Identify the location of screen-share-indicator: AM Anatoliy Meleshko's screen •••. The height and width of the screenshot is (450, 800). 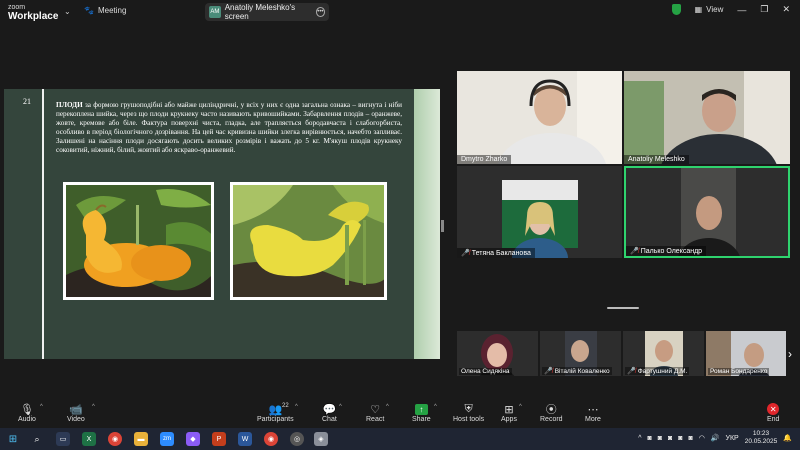
(267, 12).